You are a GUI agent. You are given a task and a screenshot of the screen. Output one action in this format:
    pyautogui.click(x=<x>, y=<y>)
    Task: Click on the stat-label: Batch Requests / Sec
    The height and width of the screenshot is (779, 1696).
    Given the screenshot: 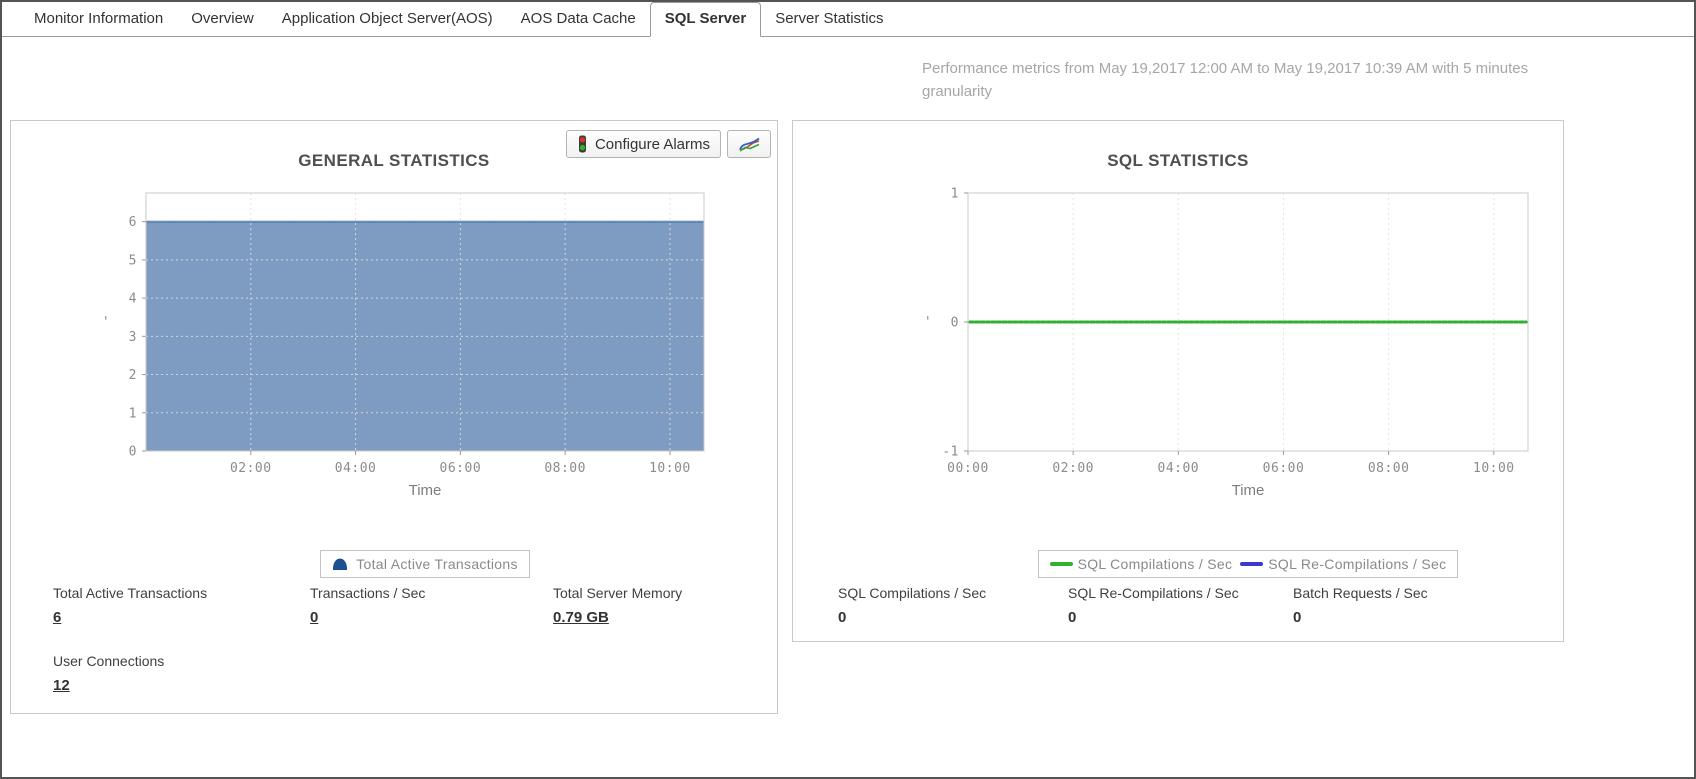 What is the action you would take?
    pyautogui.click(x=1360, y=593)
    